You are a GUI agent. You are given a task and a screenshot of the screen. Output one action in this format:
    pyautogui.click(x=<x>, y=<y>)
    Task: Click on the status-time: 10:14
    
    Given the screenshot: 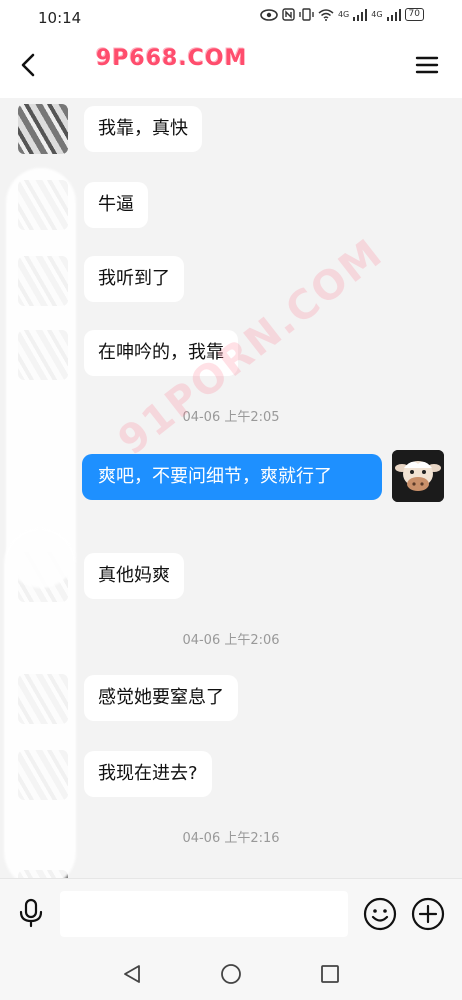 What is the action you would take?
    pyautogui.click(x=60, y=18)
    